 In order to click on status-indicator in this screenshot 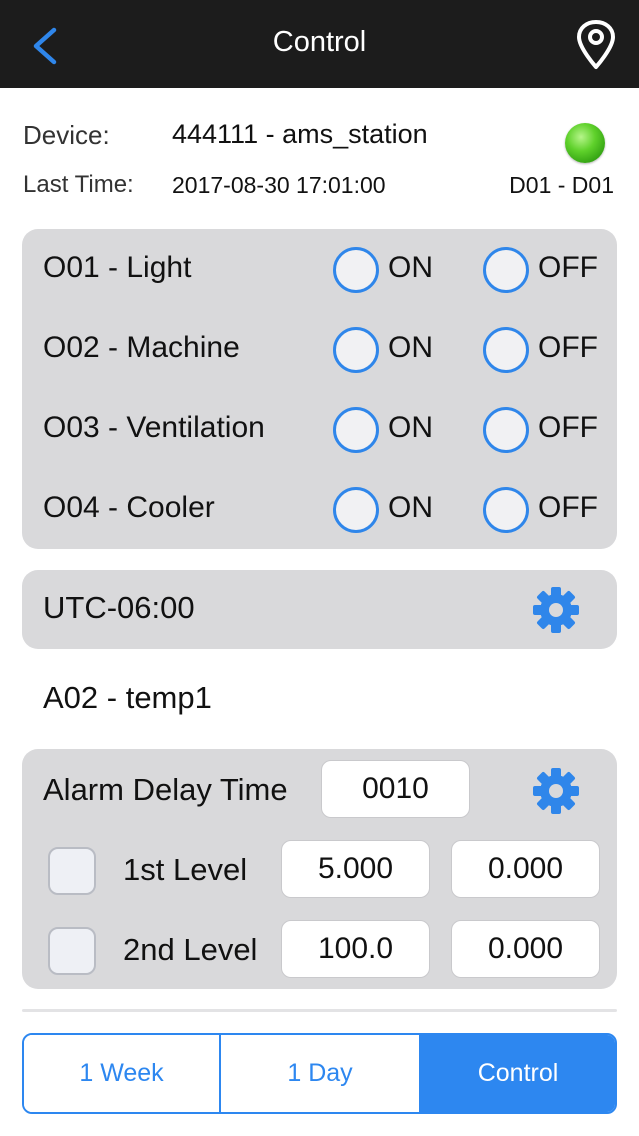, I will do `click(585, 143)`.